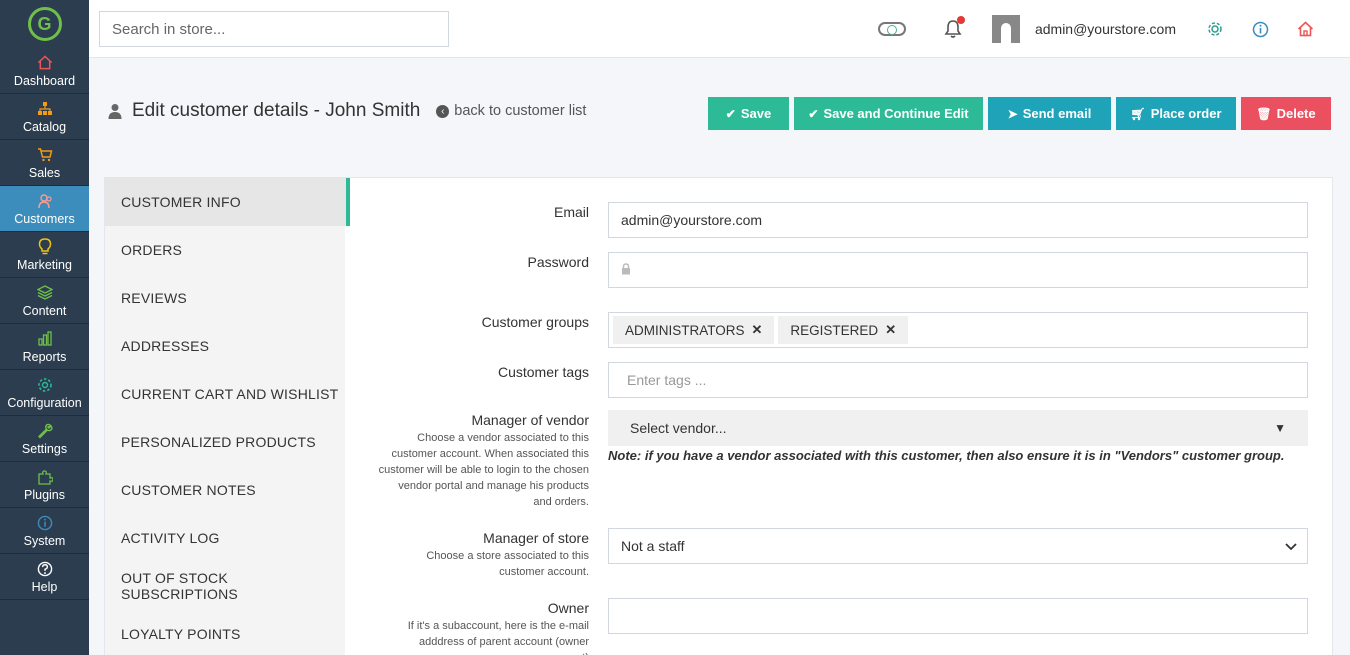 This screenshot has height=655, width=1350. Describe the element at coordinates (958, 220) in the screenshot. I see `email-field: admin@yourstore.com` at that location.